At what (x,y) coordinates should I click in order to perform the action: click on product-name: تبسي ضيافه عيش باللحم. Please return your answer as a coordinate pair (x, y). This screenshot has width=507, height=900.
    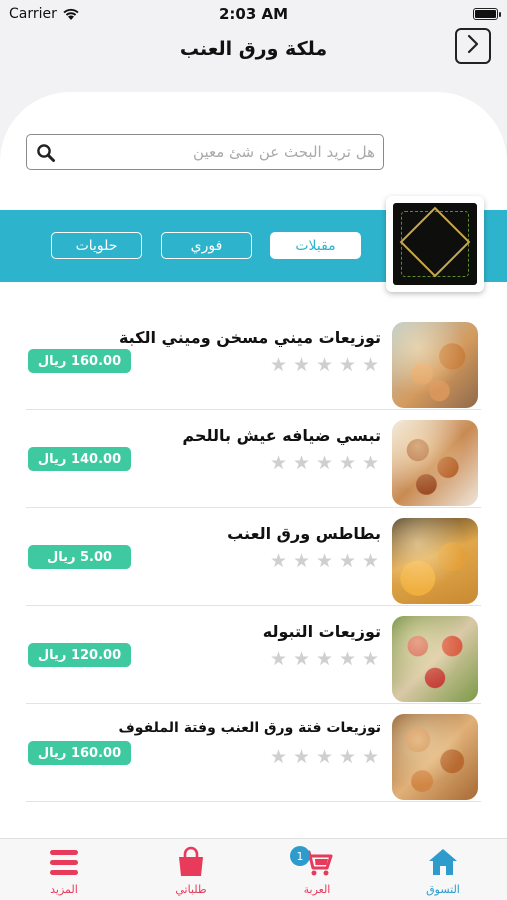
    Looking at the image, I should click on (281, 435).